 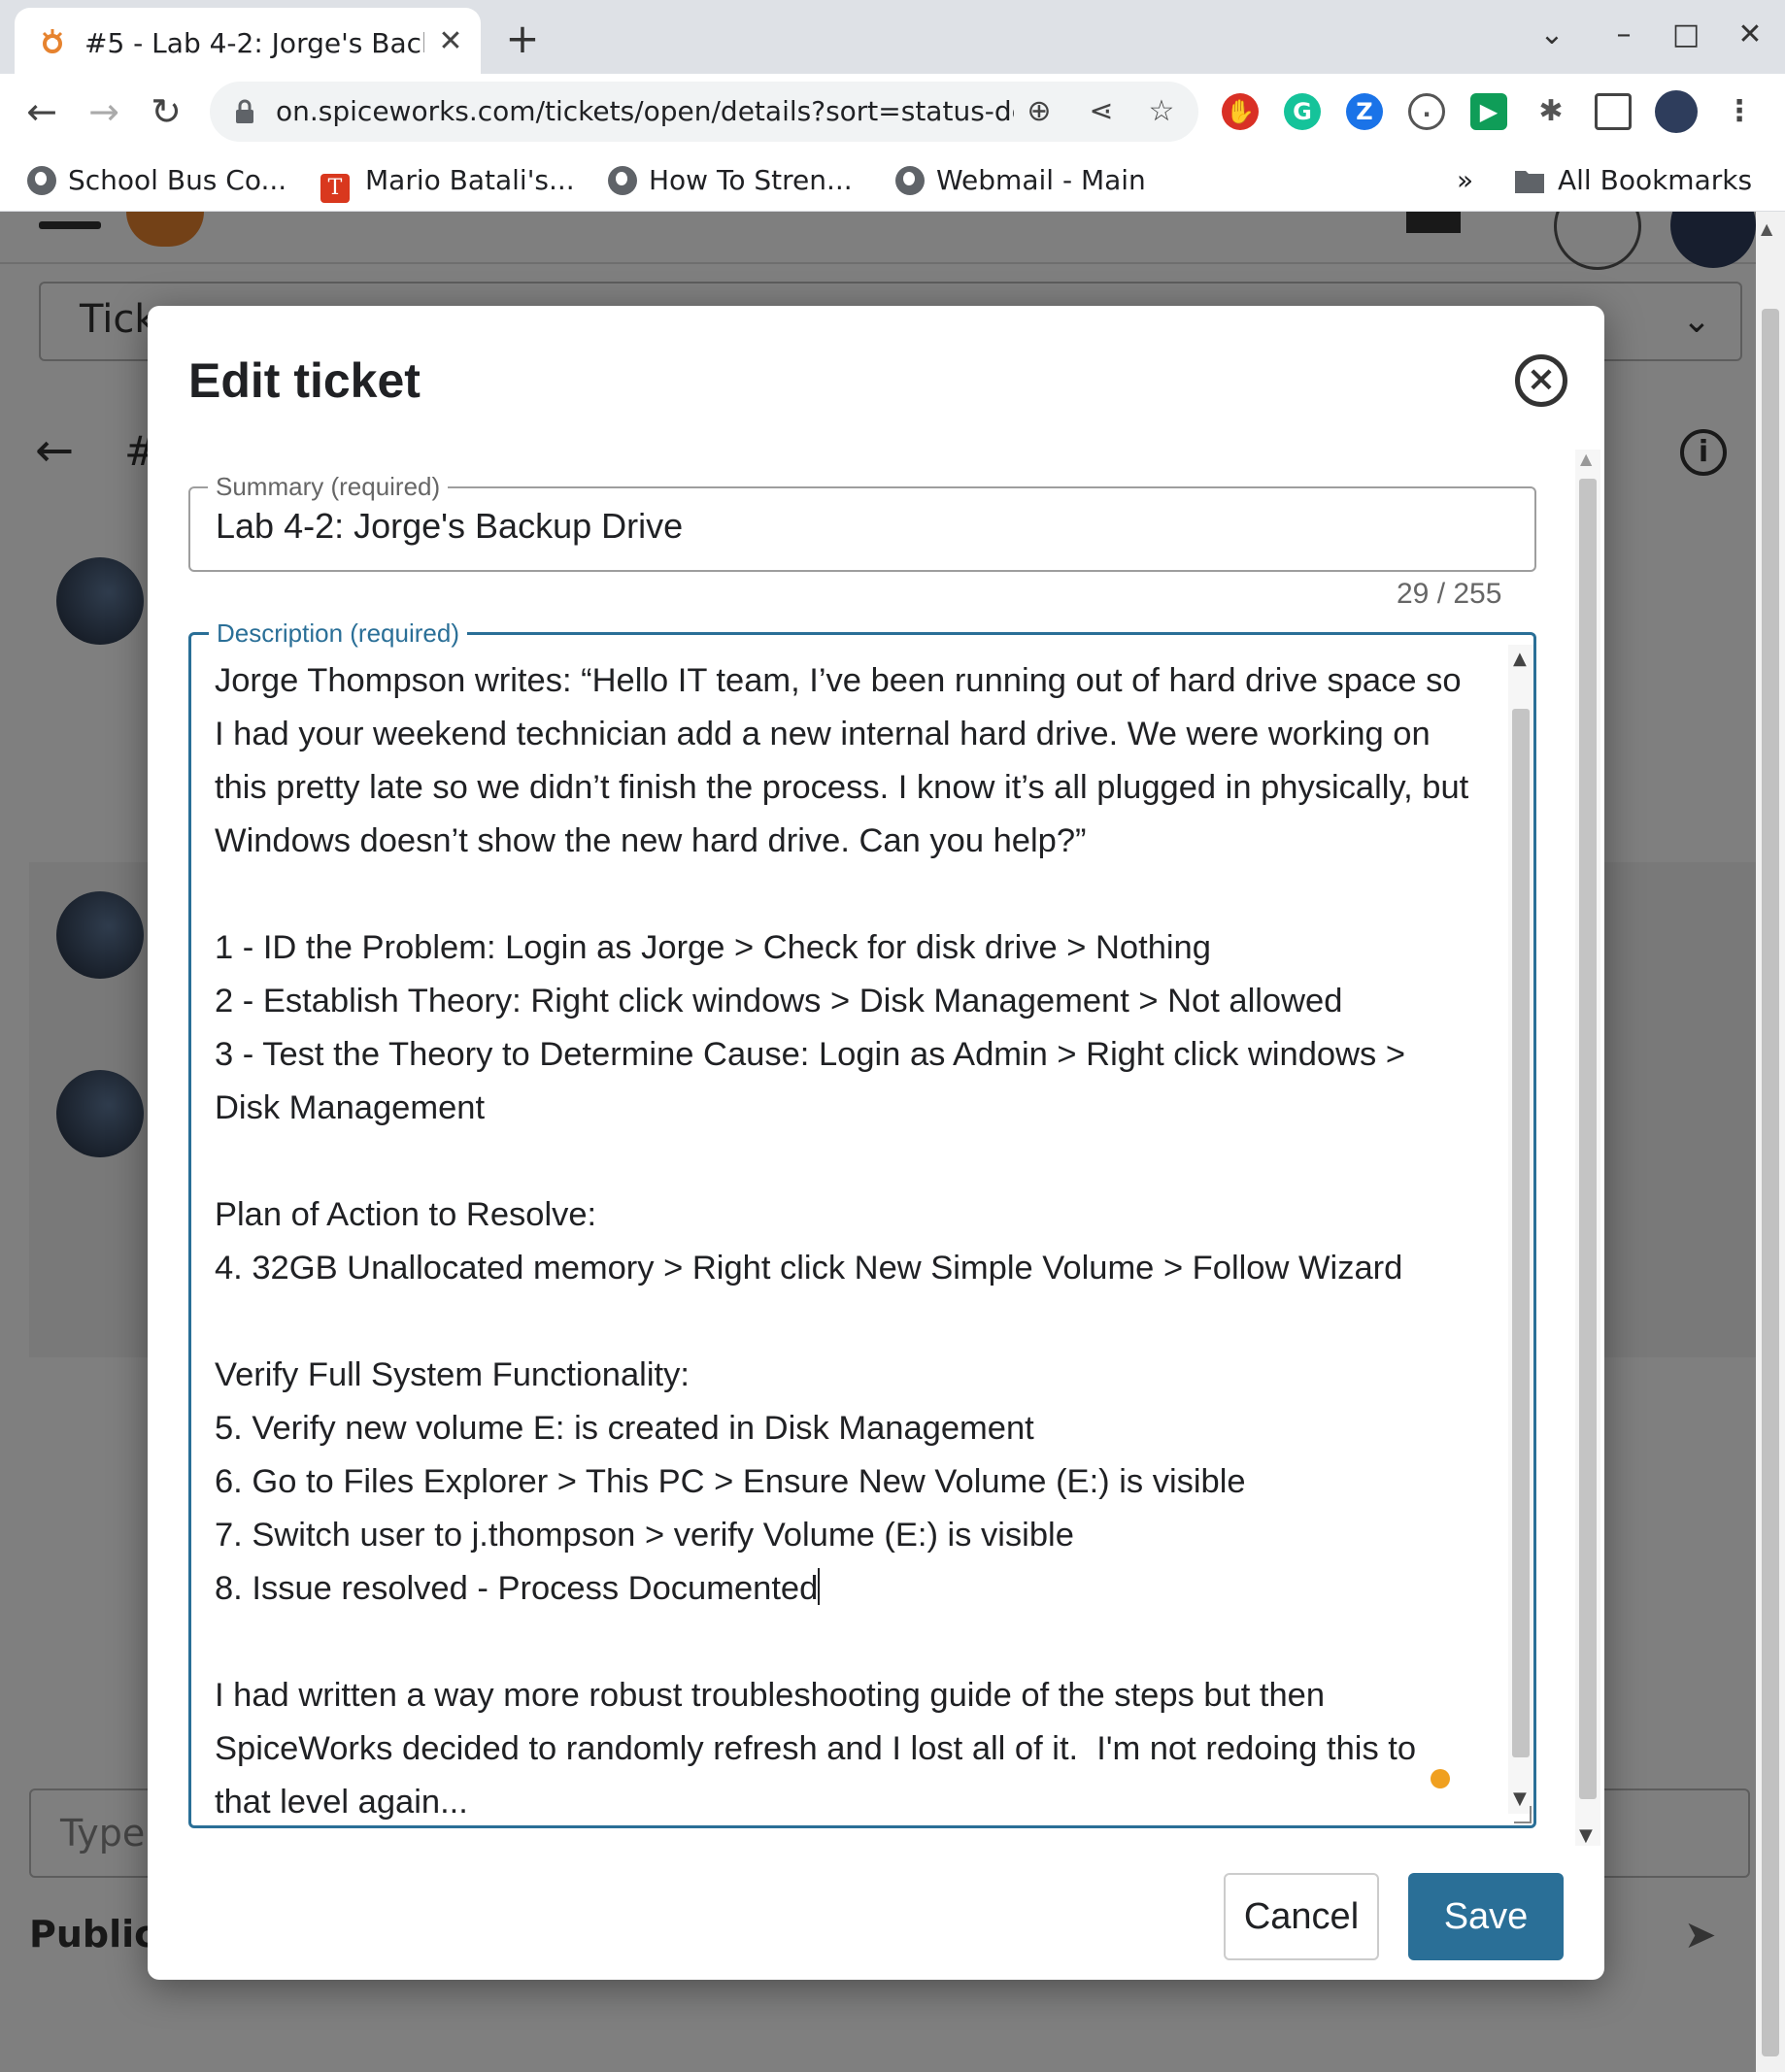 What do you see at coordinates (1655, 180) in the screenshot?
I see `all-bookmarks-label: All Bookmarks` at bounding box center [1655, 180].